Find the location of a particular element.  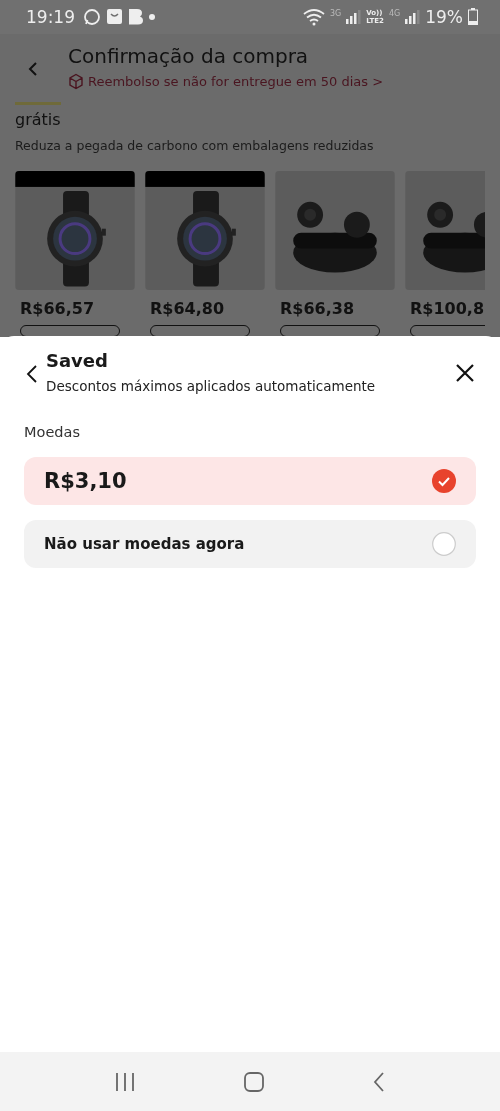

section-title: grátis is located at coordinates (38, 119).